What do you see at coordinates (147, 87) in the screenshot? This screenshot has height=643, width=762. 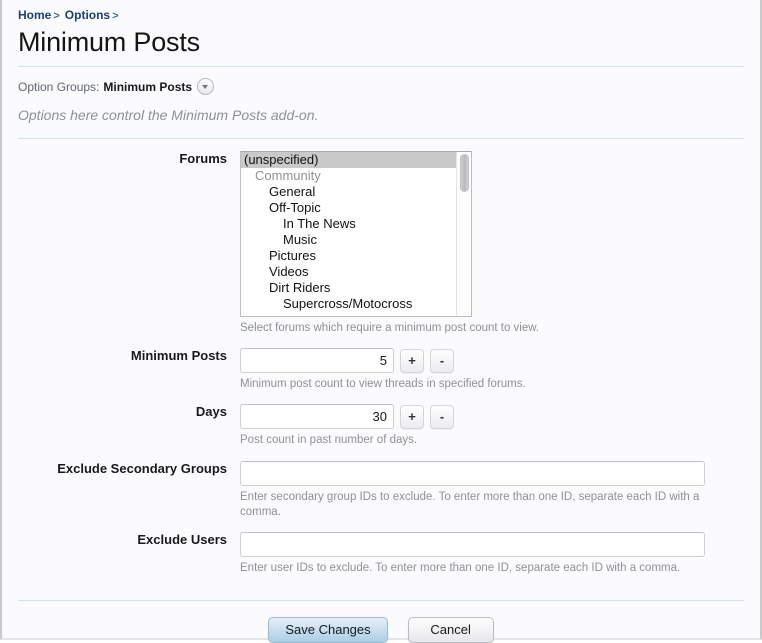 I see `option-groups-value: Minimum Posts` at bounding box center [147, 87].